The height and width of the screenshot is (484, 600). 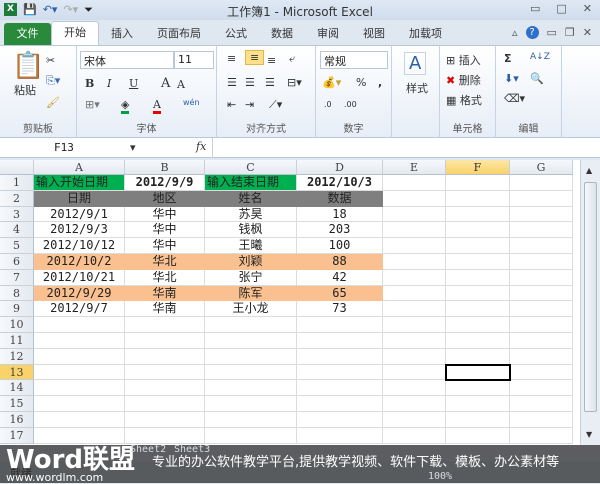 What do you see at coordinates (271, 60) in the screenshot?
I see `align-bottom-icon: ≡` at bounding box center [271, 60].